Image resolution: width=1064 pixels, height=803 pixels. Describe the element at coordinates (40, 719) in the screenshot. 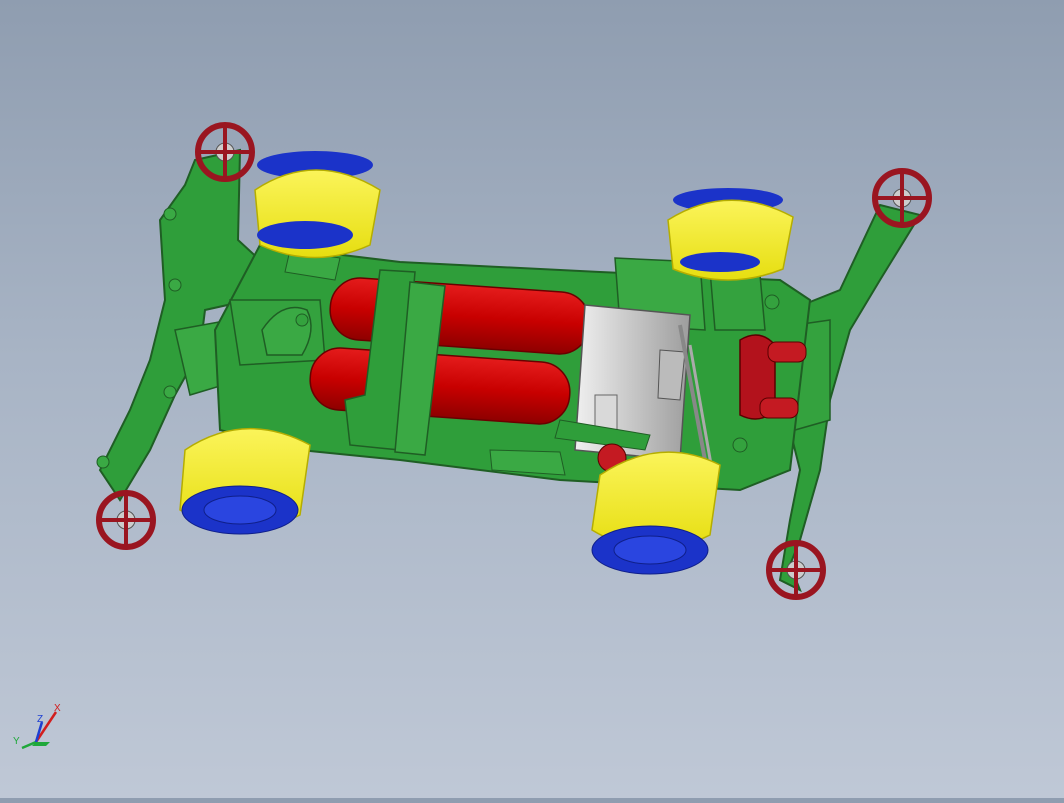

I see `z-axis-label: Z` at that location.